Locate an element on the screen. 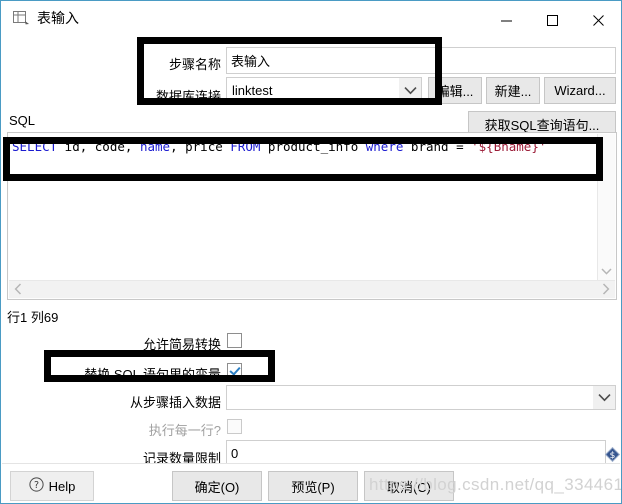  lazy-conversion-checkbox is located at coordinates (234, 340).